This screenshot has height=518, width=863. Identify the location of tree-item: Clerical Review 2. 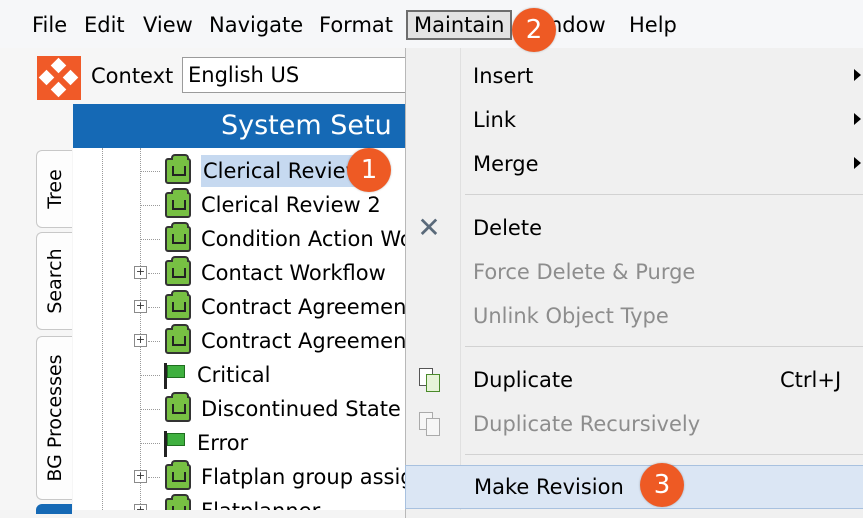
(239, 204).